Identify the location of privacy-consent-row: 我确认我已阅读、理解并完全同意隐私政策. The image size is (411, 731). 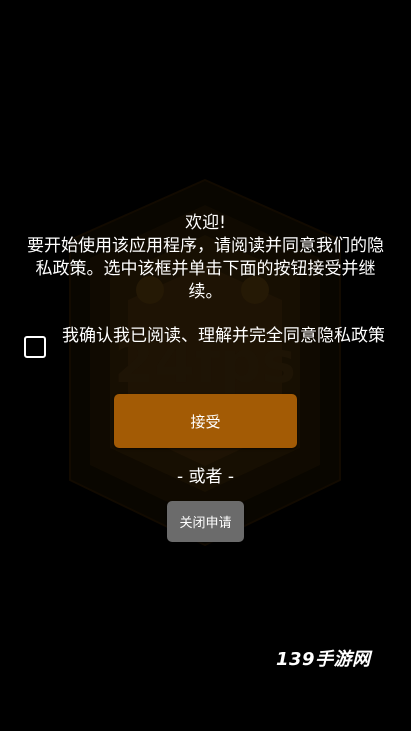
(209, 341).